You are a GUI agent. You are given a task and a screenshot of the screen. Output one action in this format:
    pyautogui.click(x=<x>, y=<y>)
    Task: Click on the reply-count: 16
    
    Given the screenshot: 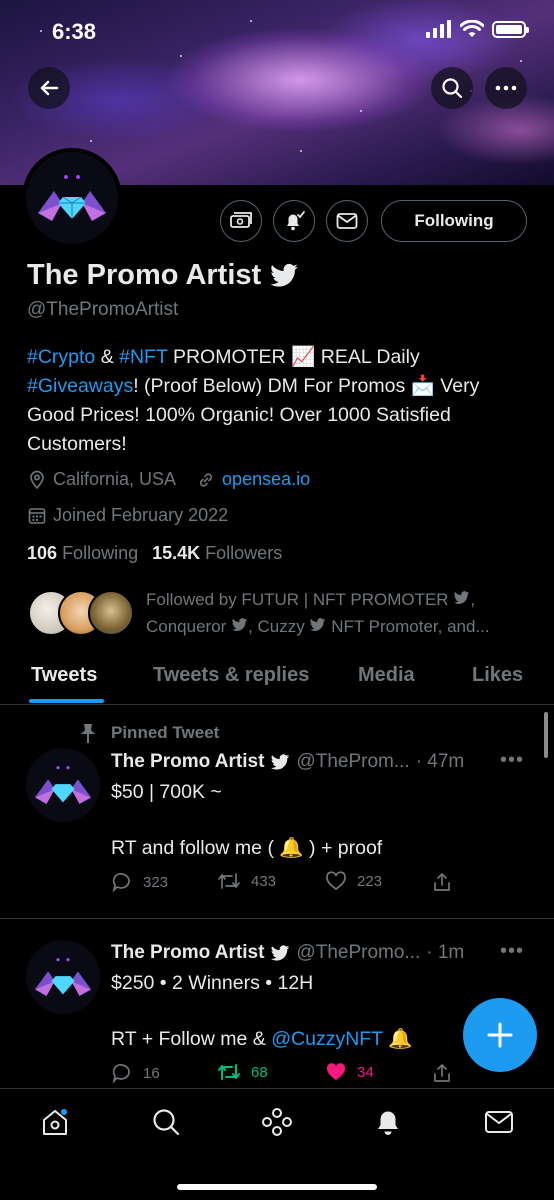 What is the action you would take?
    pyautogui.click(x=151, y=1073)
    